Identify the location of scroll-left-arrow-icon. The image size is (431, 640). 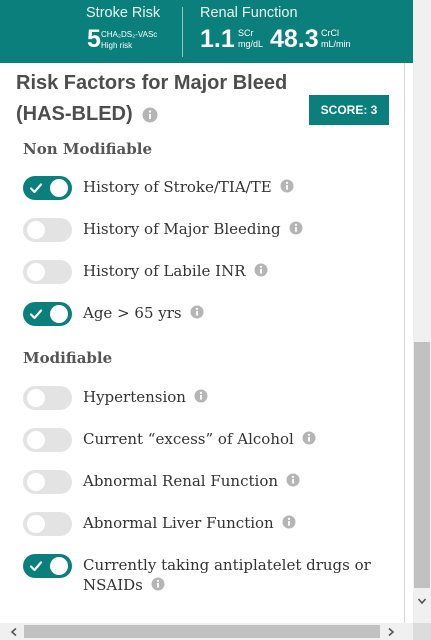
(14, 632).